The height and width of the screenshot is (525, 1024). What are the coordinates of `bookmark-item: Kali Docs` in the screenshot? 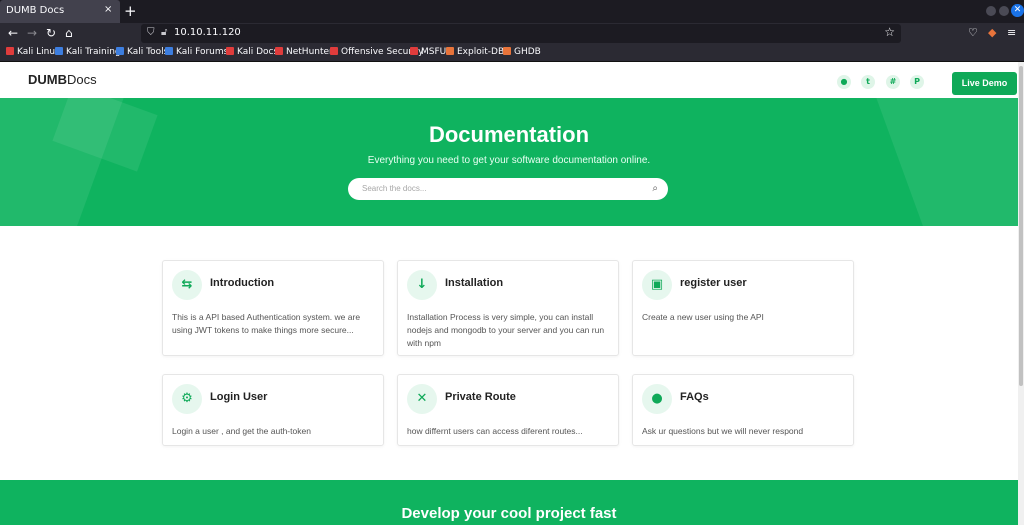 It's located at (252, 52).